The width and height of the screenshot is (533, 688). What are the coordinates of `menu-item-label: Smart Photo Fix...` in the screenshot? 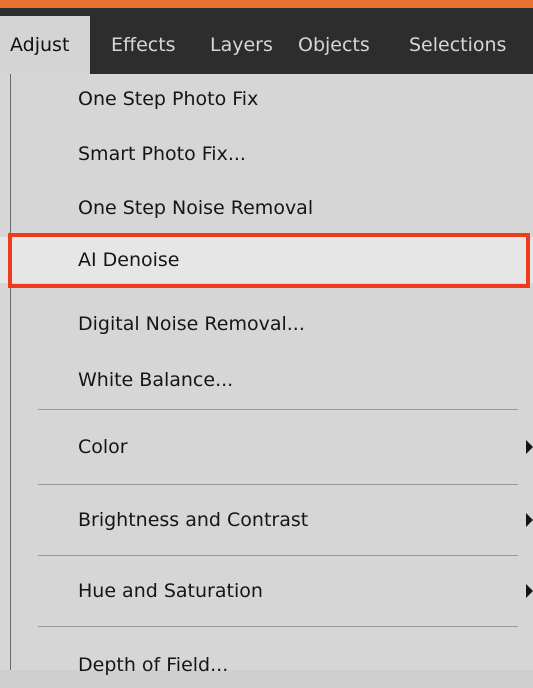 It's located at (162, 154).